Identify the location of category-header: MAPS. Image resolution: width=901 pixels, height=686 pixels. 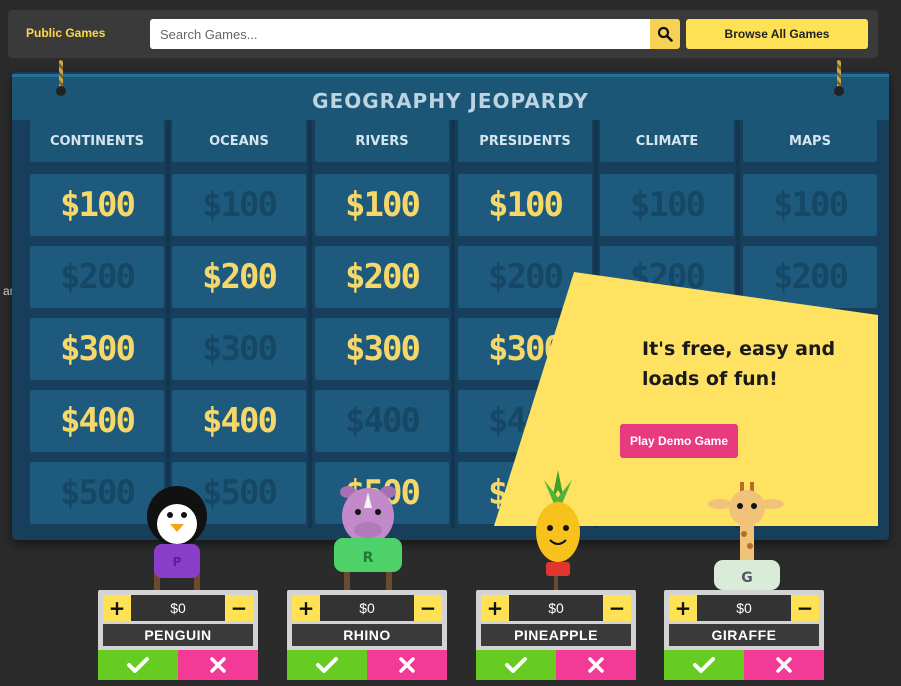
(810, 141).